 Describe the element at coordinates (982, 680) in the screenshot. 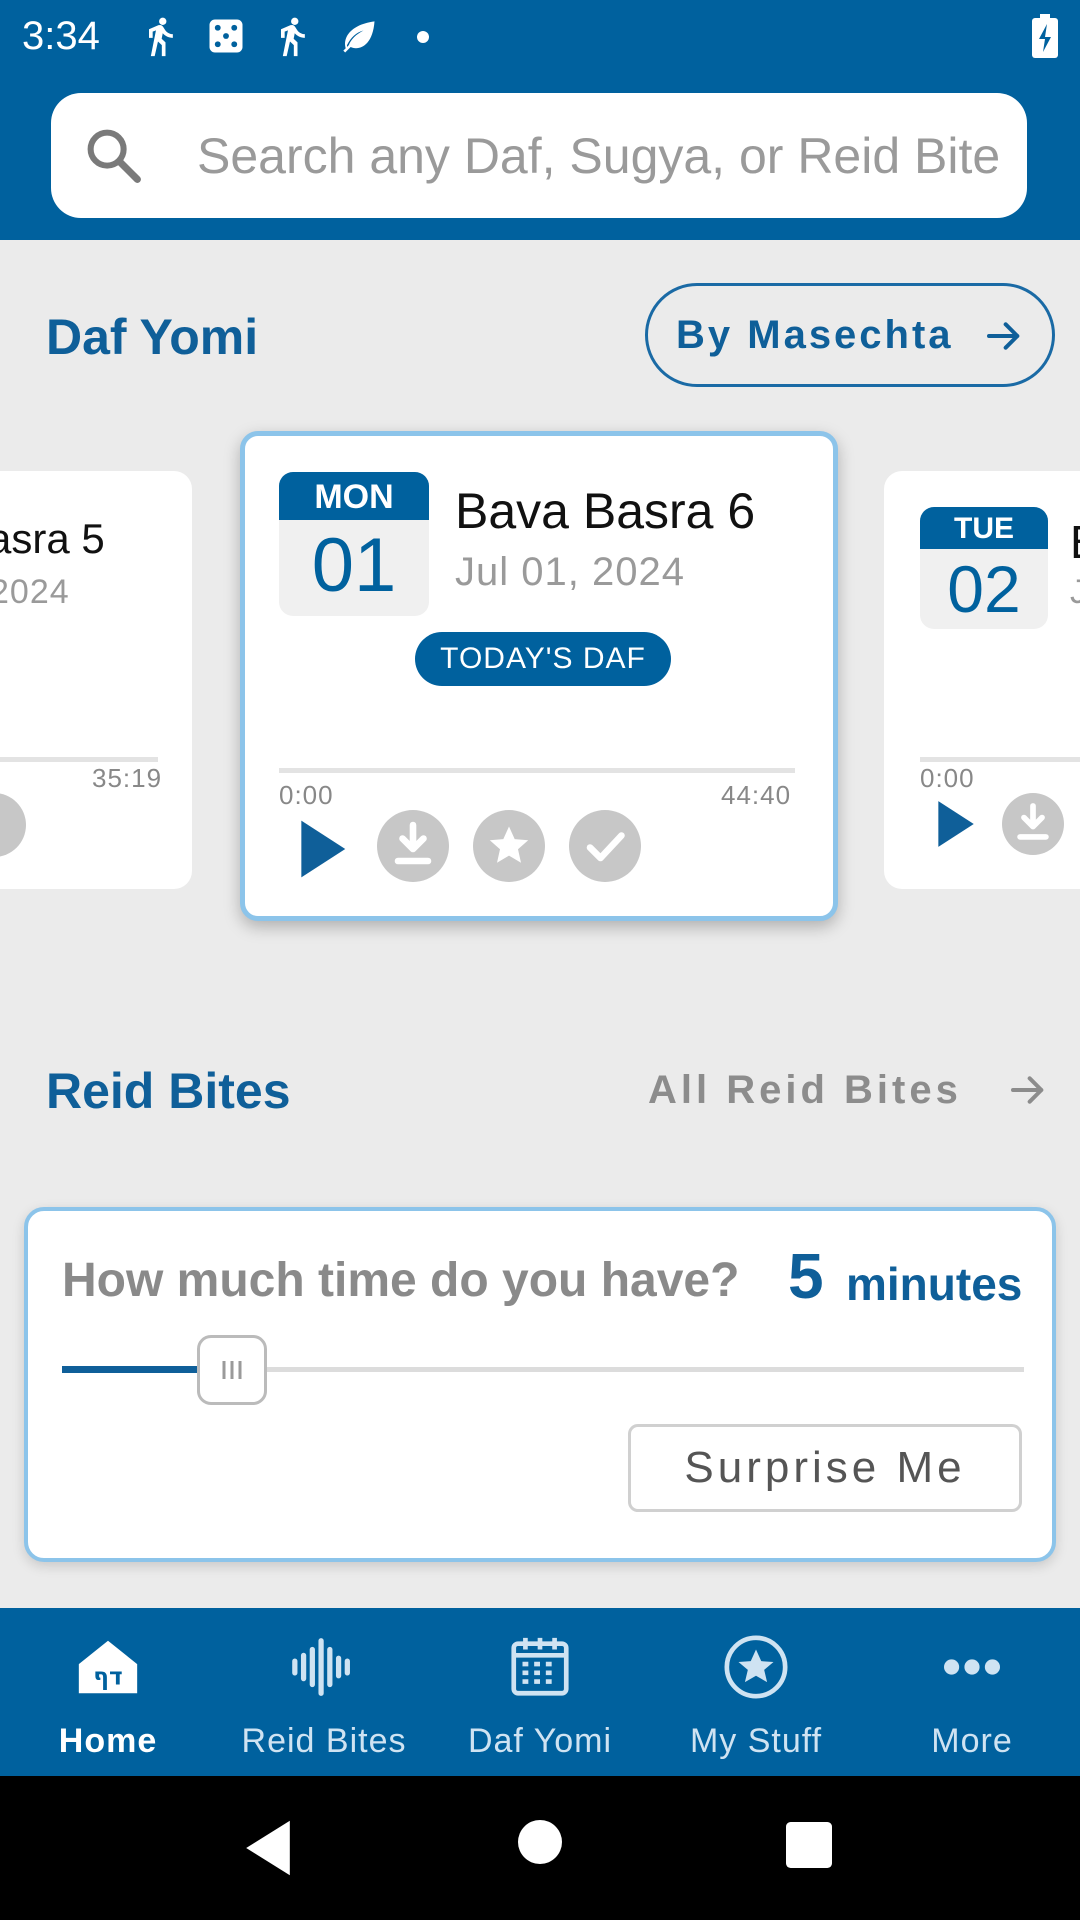

I see `daf-card-next: TUE 02 B J 0:00` at that location.